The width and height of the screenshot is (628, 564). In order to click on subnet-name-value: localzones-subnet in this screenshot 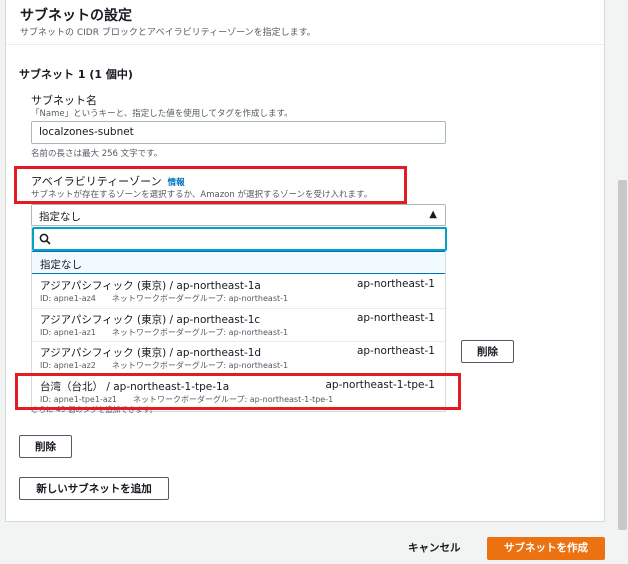, I will do `click(86, 132)`.